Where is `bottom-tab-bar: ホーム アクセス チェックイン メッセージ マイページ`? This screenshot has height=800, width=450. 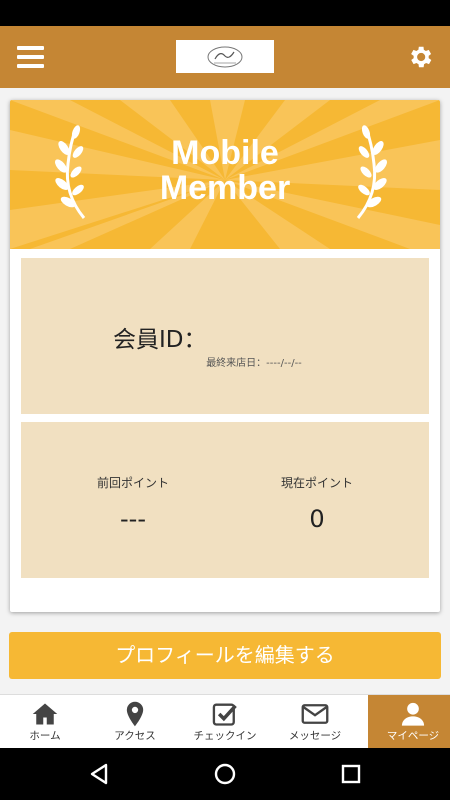
bottom-tab-bar: ホーム アクセス チェックイン メッセージ マイページ is located at coordinates (225, 721).